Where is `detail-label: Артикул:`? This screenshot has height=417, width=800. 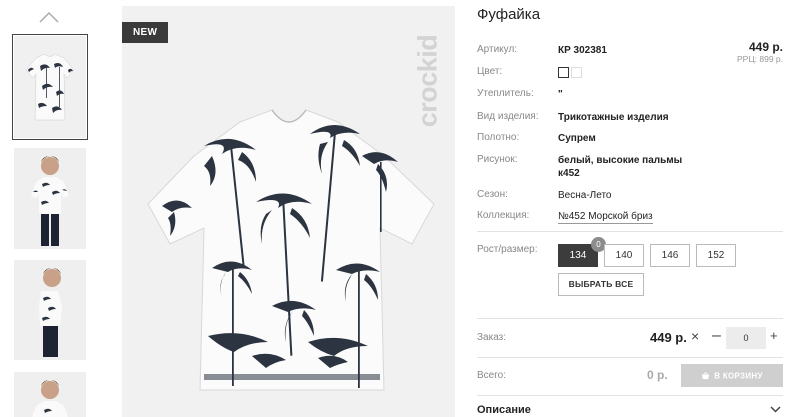 detail-label: Артикул: is located at coordinates (497, 49).